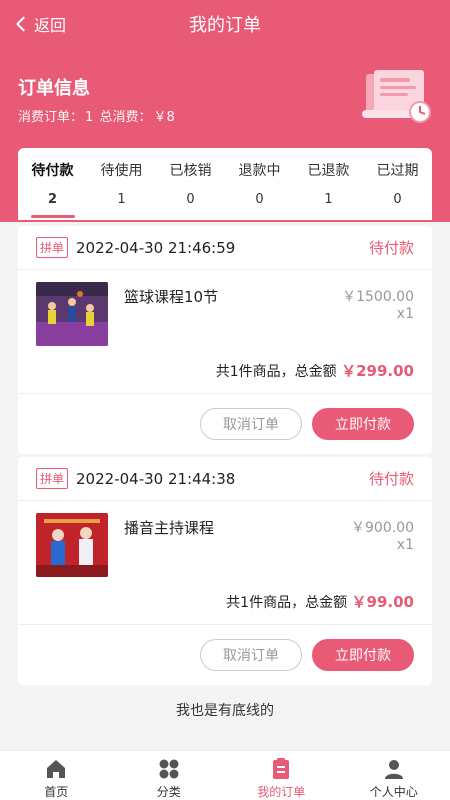 Image resolution: width=450 pixels, height=800 pixels. What do you see at coordinates (171, 297) in the screenshot?
I see `product-name: 篮球课程10节` at bounding box center [171, 297].